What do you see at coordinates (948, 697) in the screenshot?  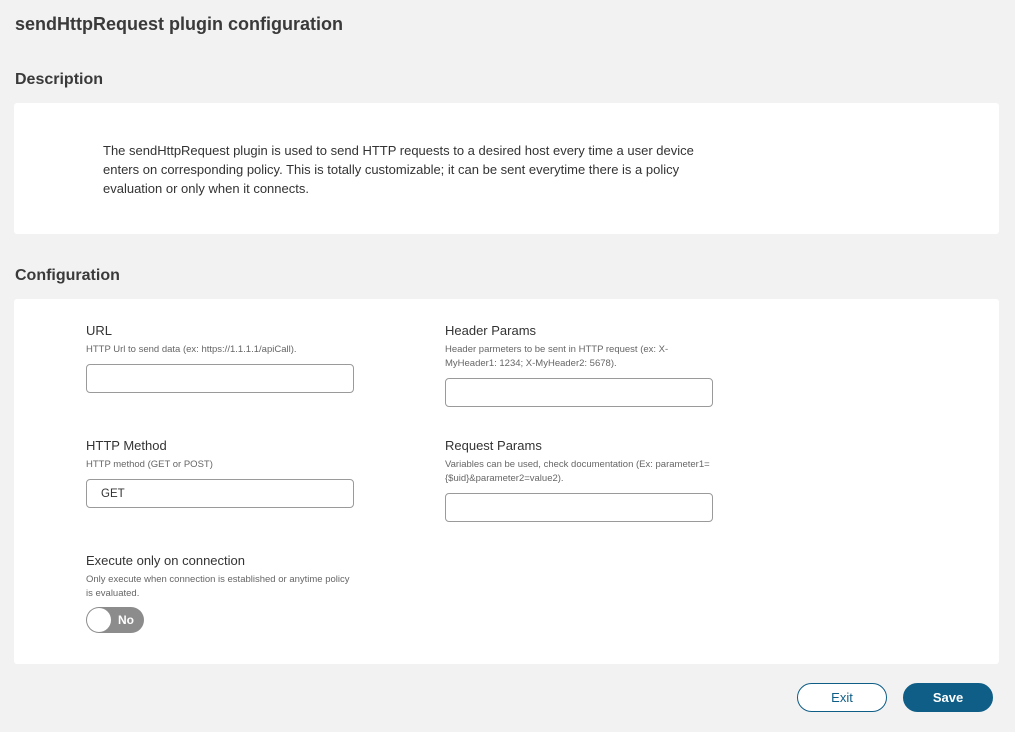 I see `save-button: Save` at bounding box center [948, 697].